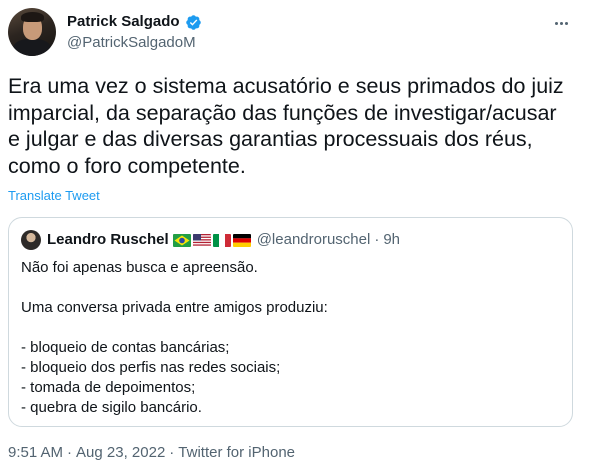  What do you see at coordinates (125, 347) in the screenshot?
I see `quoted-text-line: - bloqueio de contas bancárias;` at bounding box center [125, 347].